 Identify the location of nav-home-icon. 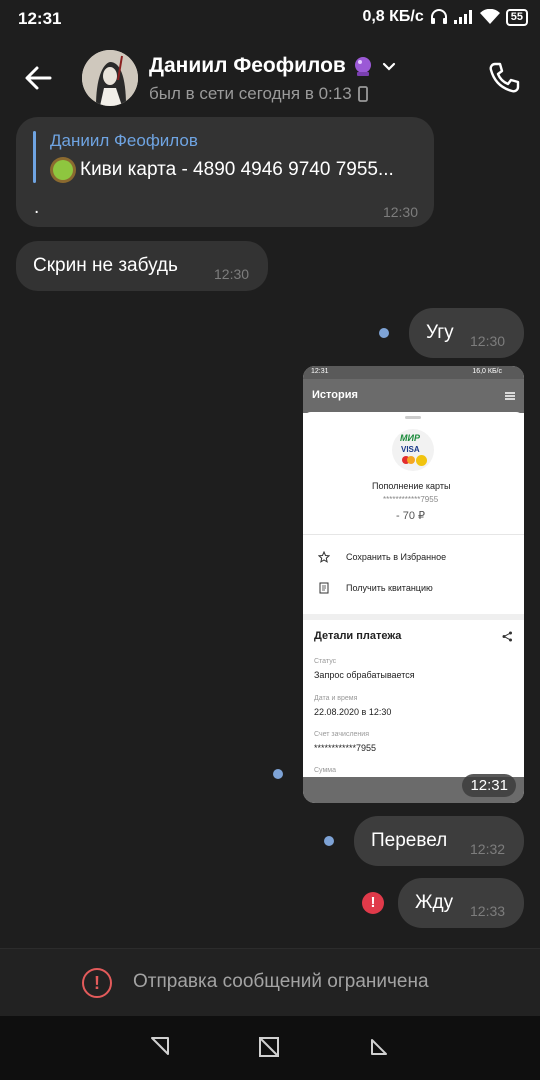
(269, 1047).